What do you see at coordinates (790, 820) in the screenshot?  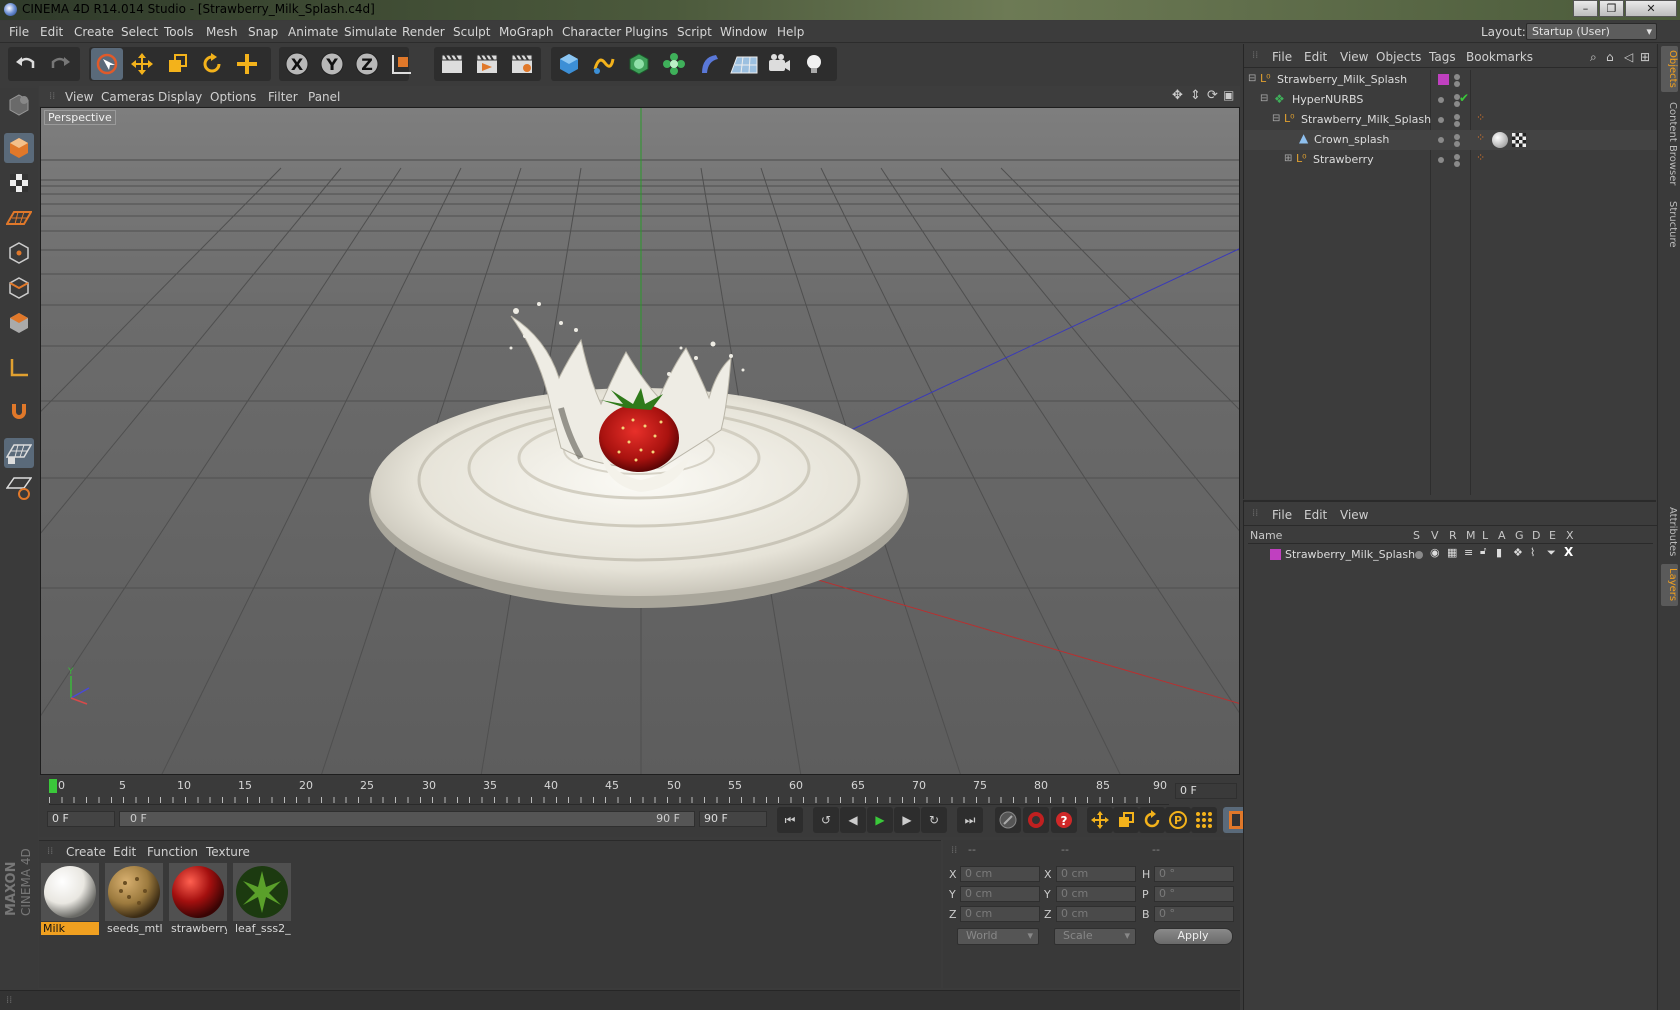 I see `go-to-start-button: ⏮` at bounding box center [790, 820].